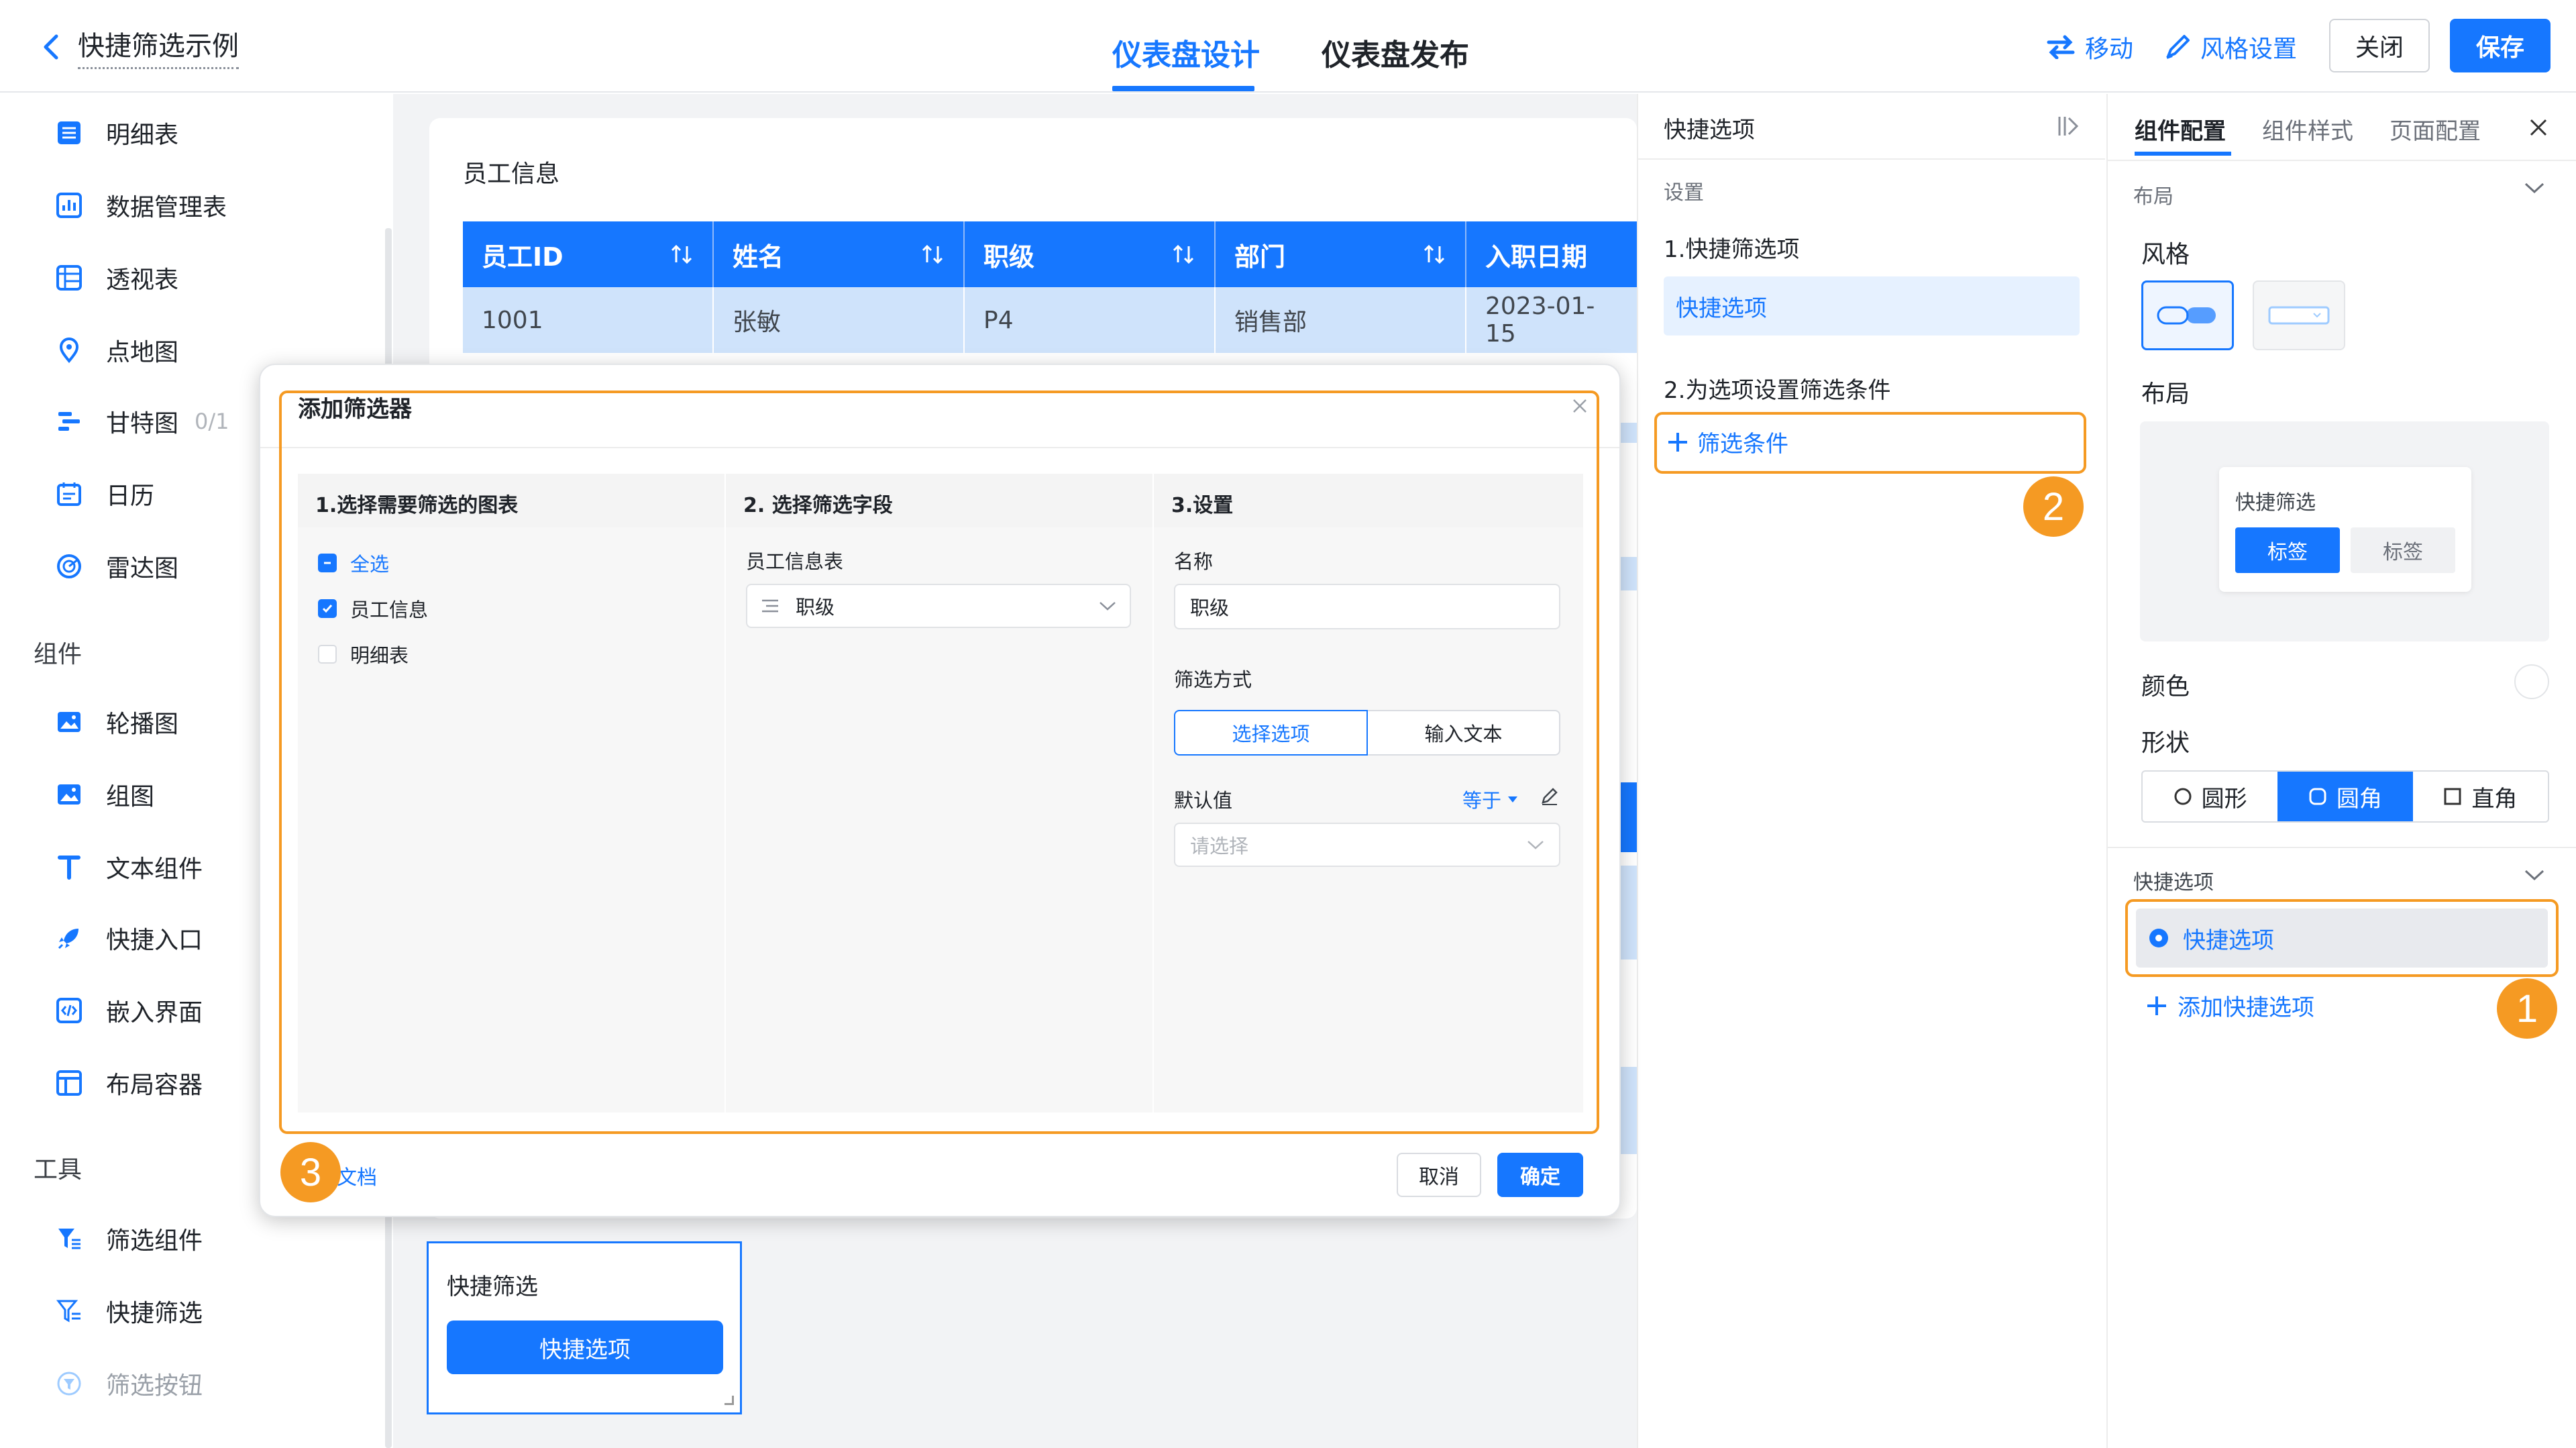 The width and height of the screenshot is (2576, 1448). What do you see at coordinates (1684, 193) in the screenshot?
I see `settings-label: 设置` at bounding box center [1684, 193].